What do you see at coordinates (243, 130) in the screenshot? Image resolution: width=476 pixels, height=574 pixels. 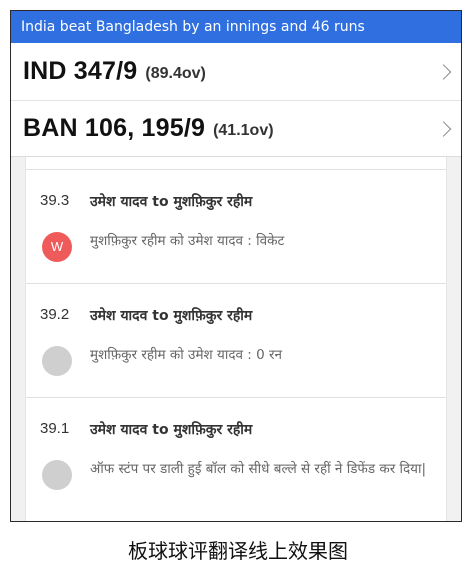 I see `team-overs: (41.1ov)` at bounding box center [243, 130].